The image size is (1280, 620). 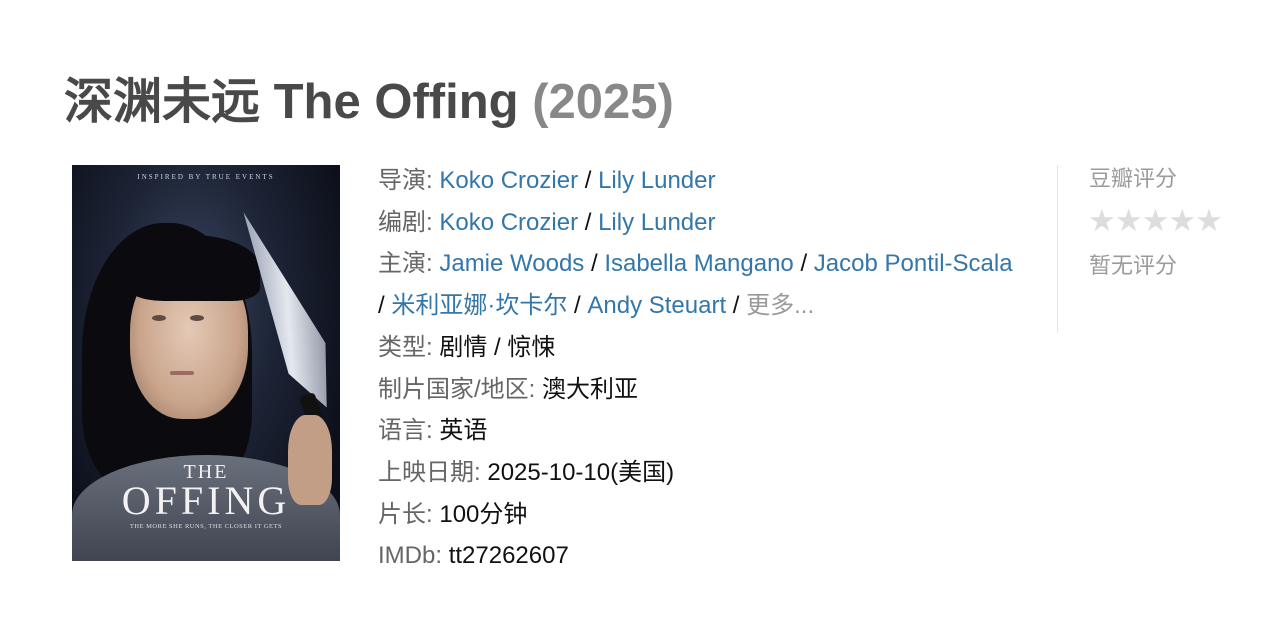 I want to click on imdb-label: IMDb, so click(x=407, y=556).